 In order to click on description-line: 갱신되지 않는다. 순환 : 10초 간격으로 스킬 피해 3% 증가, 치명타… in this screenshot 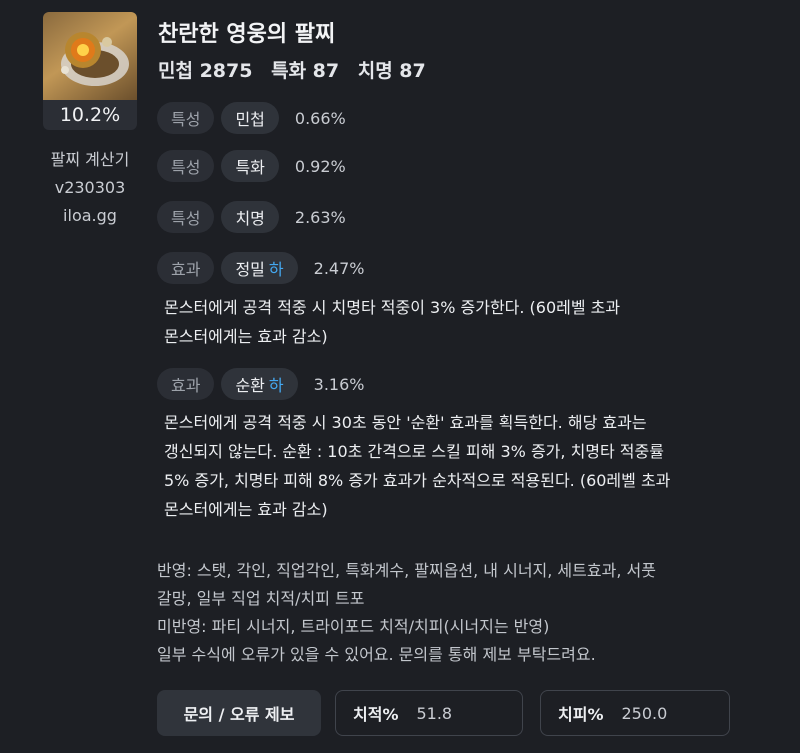, I will do `click(414, 451)`.